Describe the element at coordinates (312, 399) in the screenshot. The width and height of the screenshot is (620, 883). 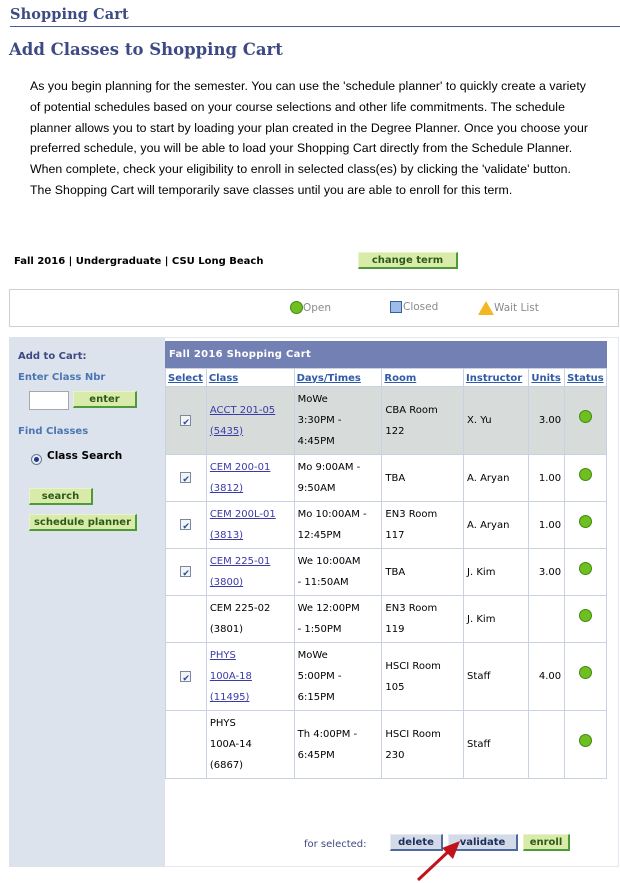
I see `days-times-text: MoWe` at that location.